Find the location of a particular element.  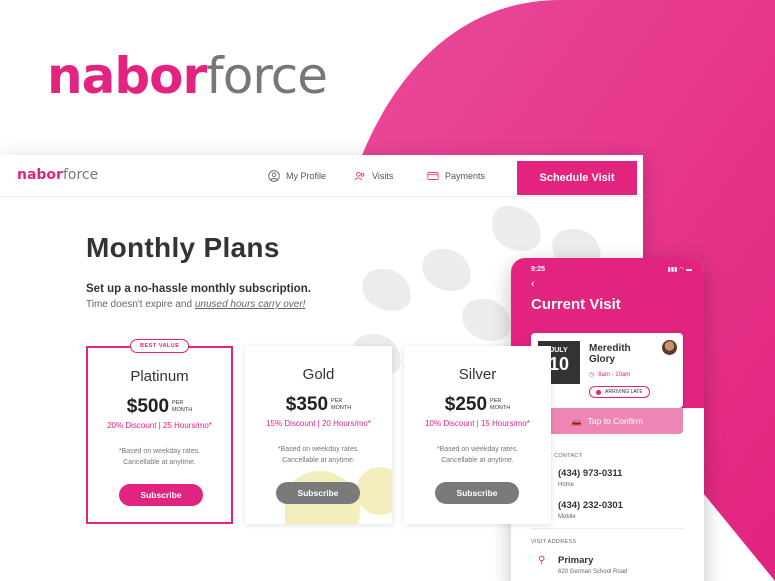

nav-label: Visits is located at coordinates (383, 176).